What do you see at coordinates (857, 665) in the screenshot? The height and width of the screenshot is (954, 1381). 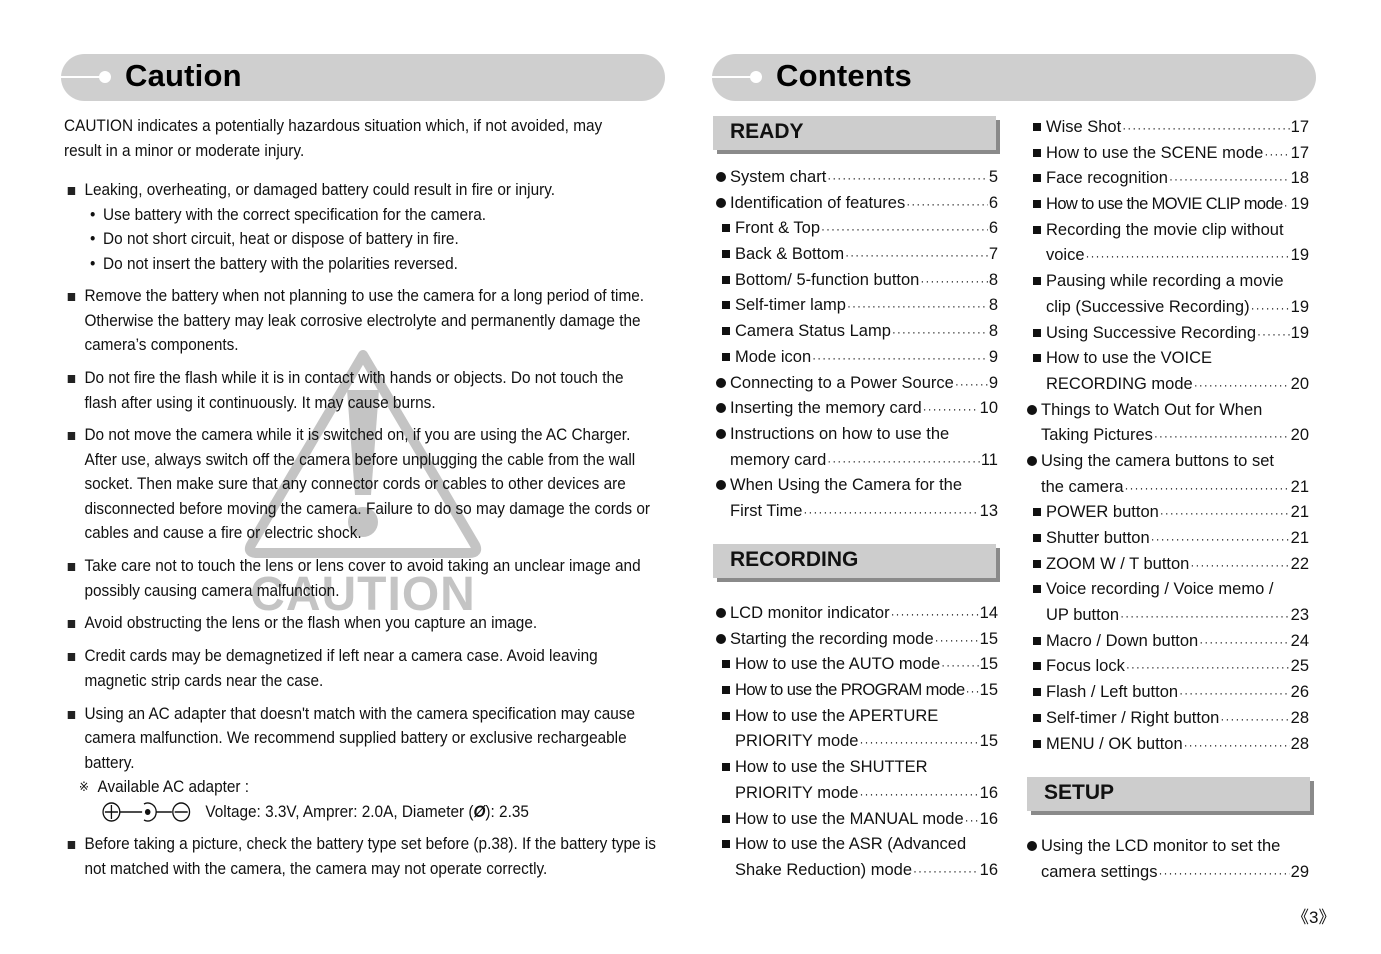 I see `toc-entry: How to use the AUTO mode 15` at bounding box center [857, 665].